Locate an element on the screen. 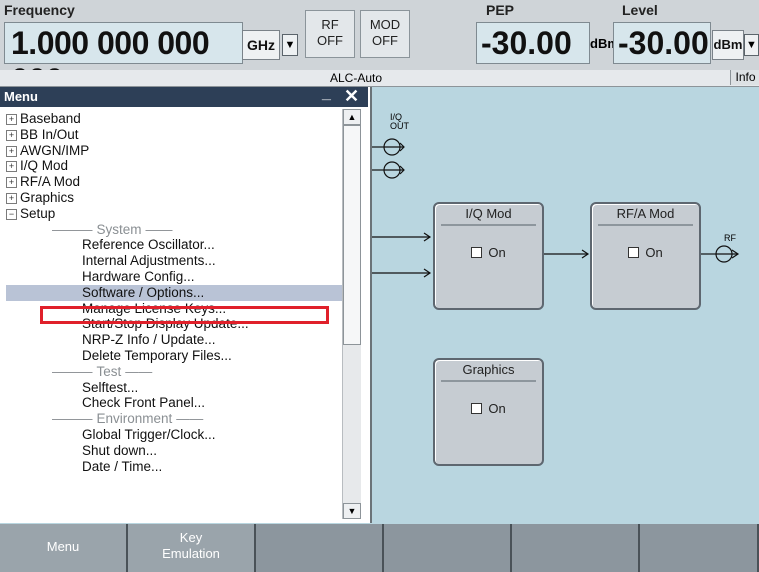 This screenshot has height=572, width=759. menu-item: + RF/A Mod is located at coordinates (174, 182).